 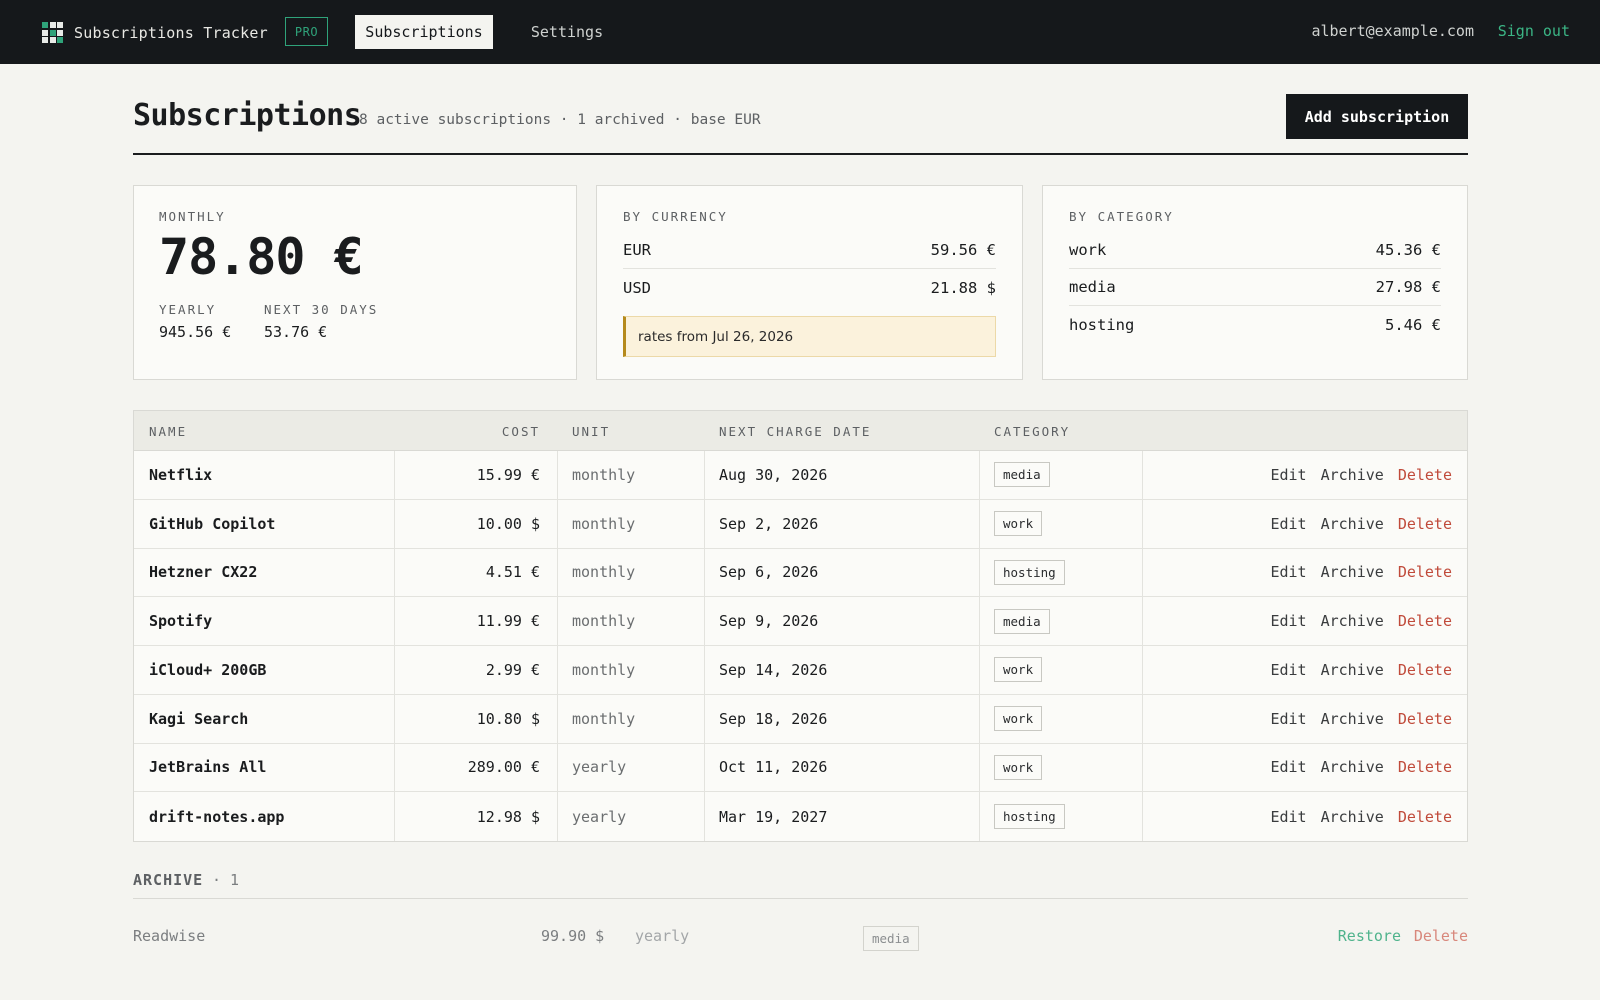 I want to click on category-amount: 45.36 €, so click(x=1408, y=250).